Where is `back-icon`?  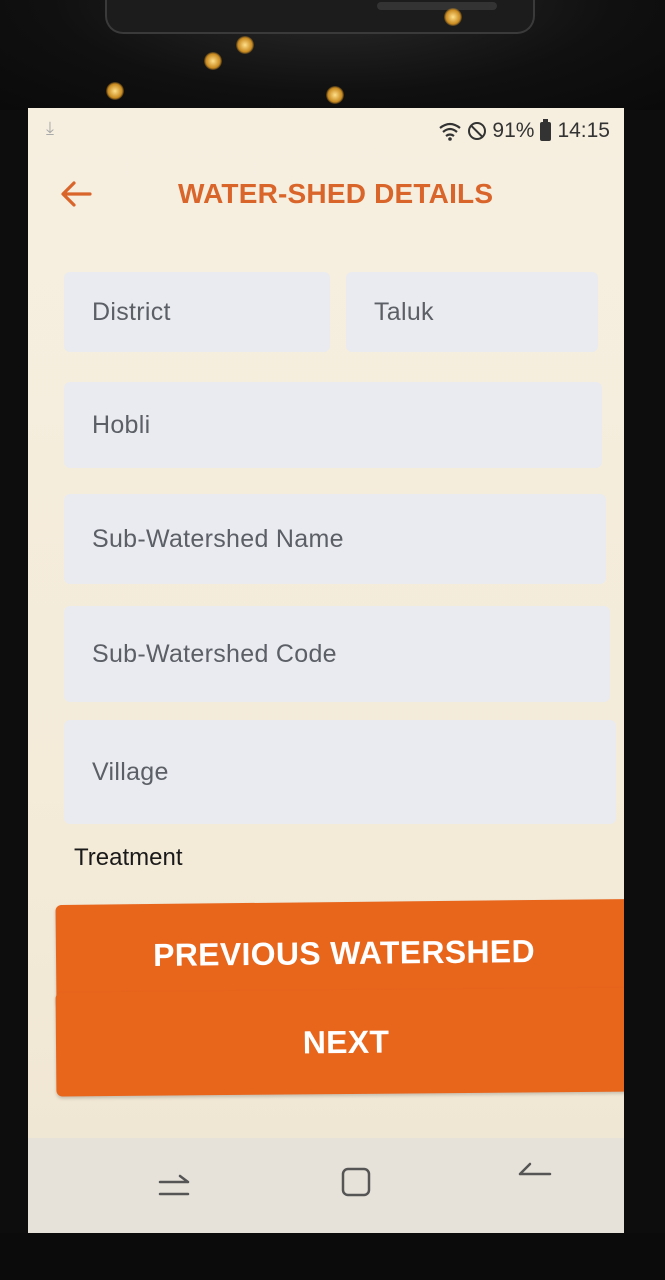 back-icon is located at coordinates (534, 1172).